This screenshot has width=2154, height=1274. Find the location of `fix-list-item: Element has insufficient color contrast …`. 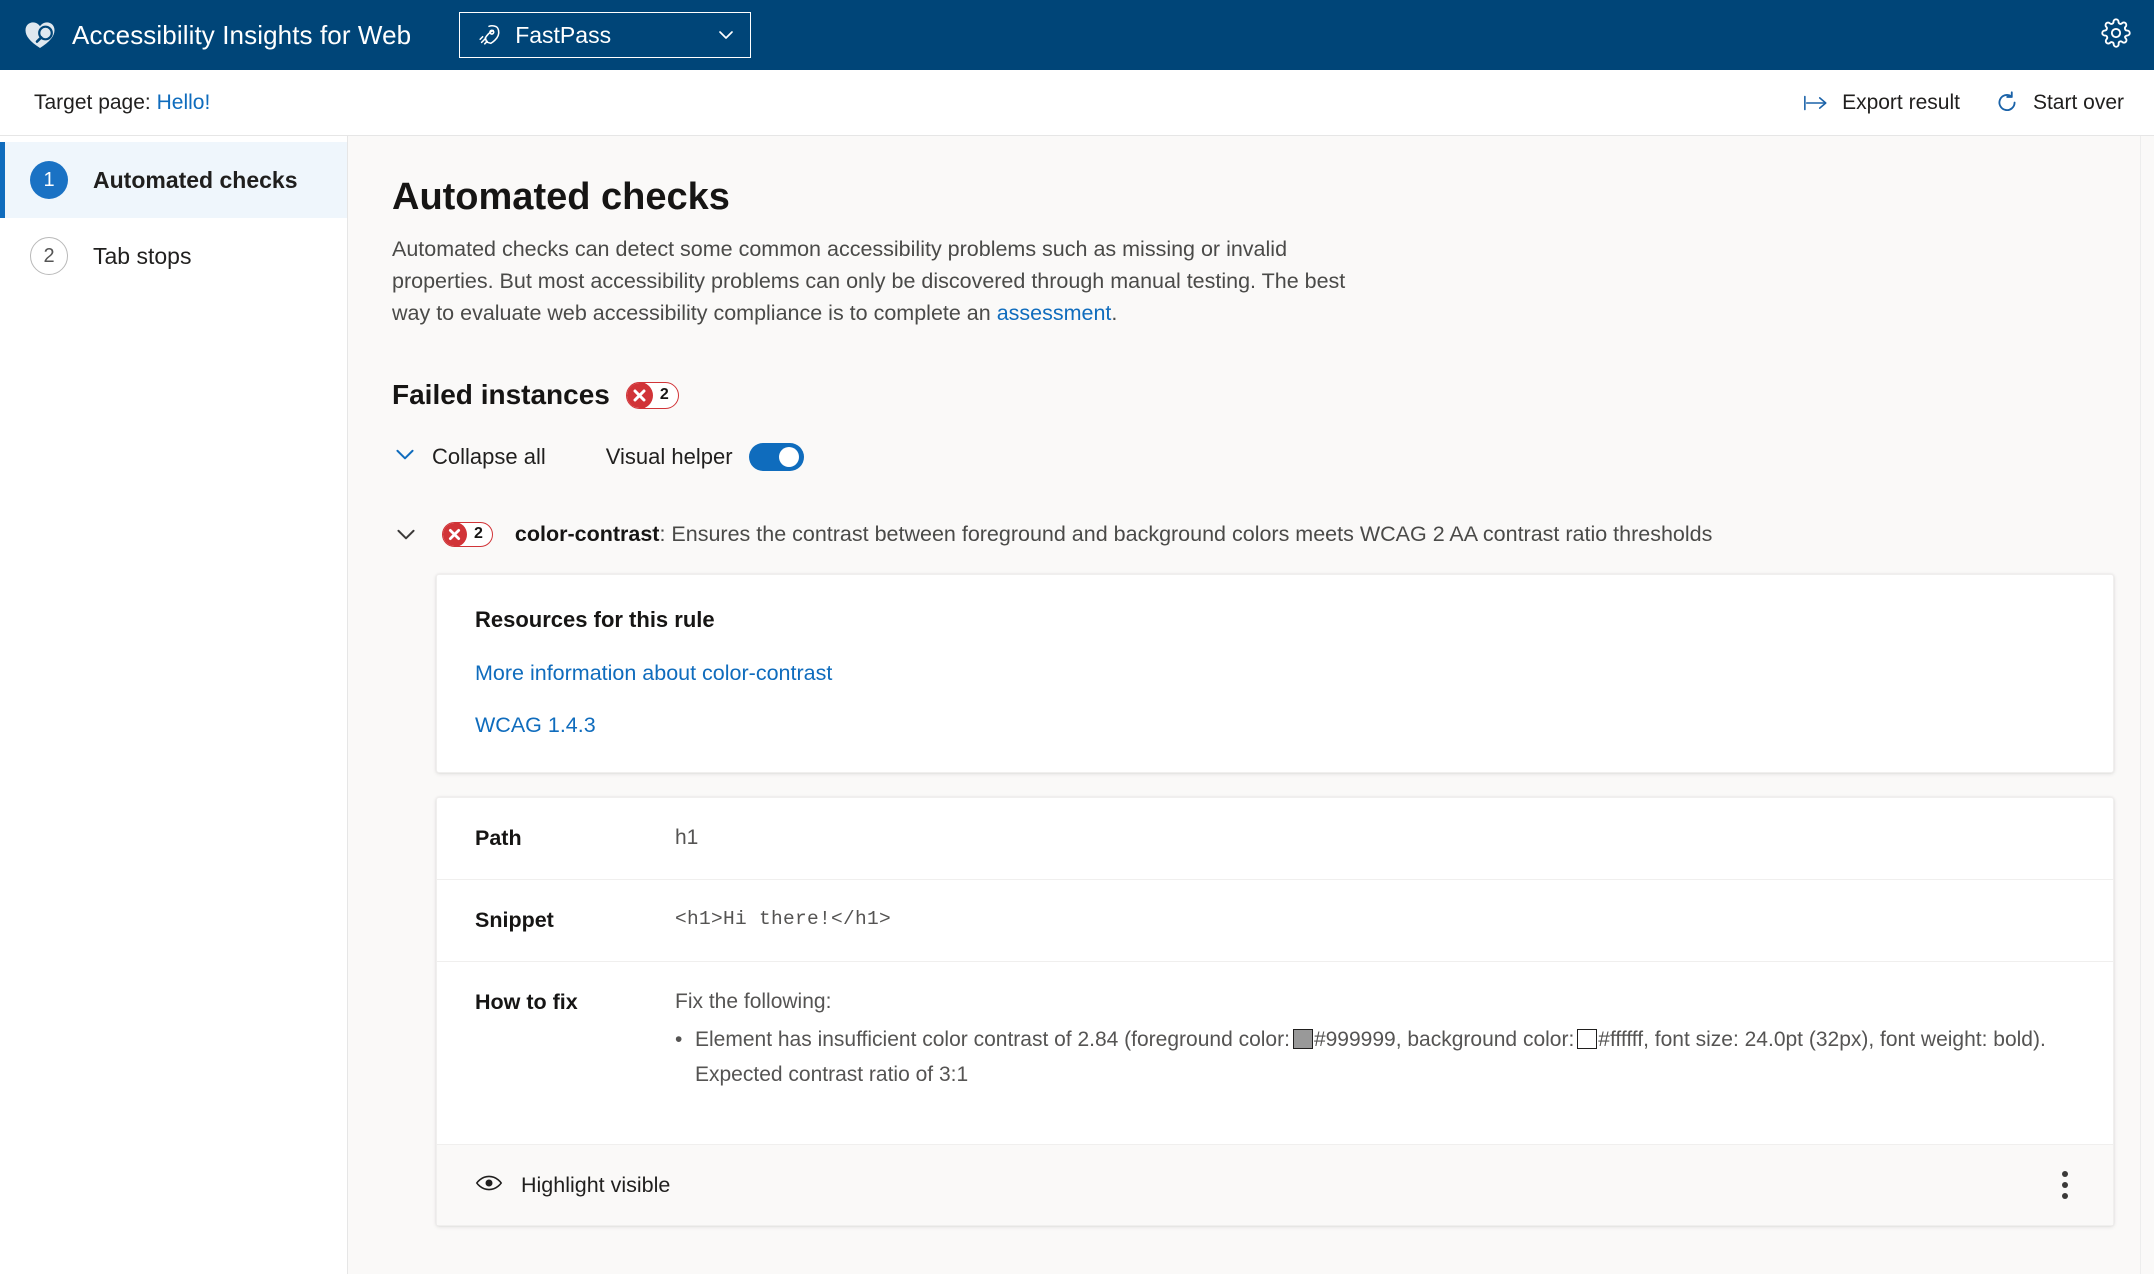

fix-list-item: Element has insufficient color contrast … is located at coordinates (1375, 1057).